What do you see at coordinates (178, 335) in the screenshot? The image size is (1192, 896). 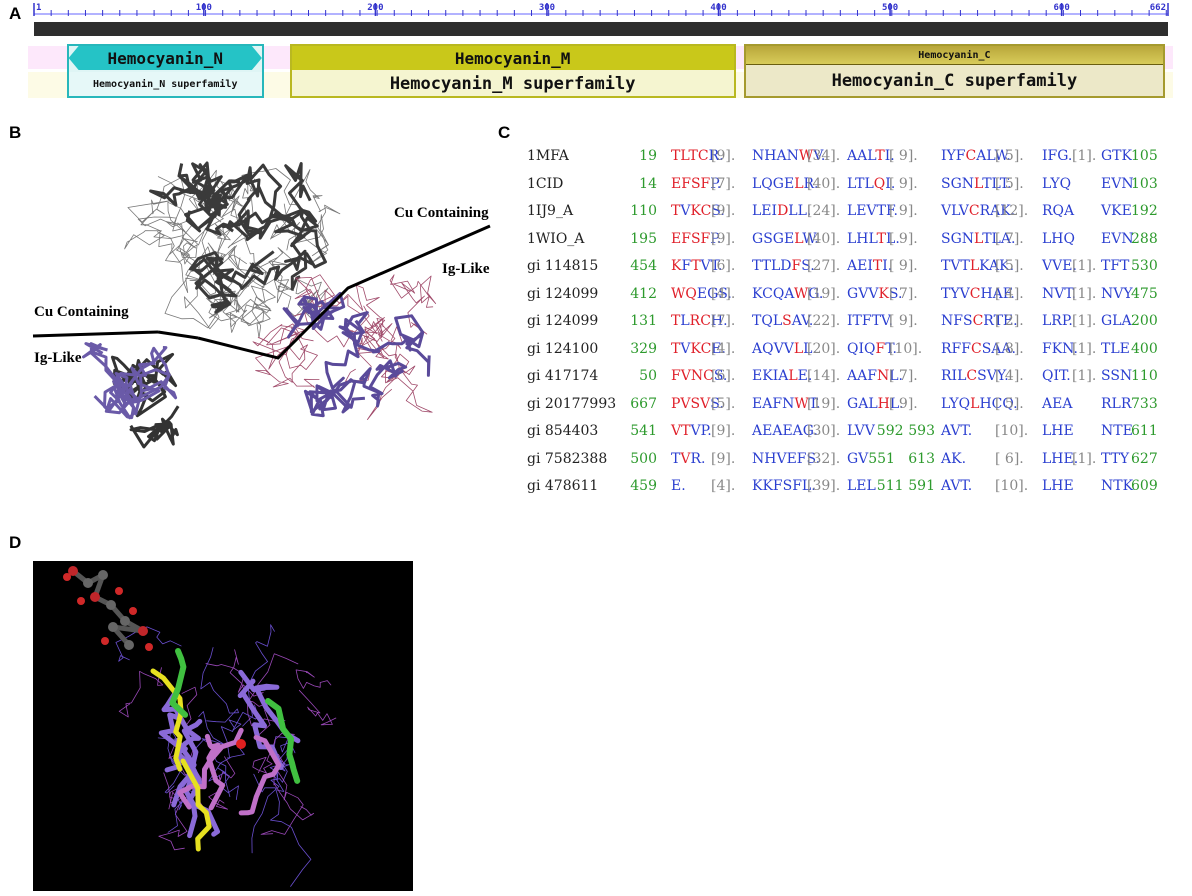 I see `domain-divider-mid` at bounding box center [178, 335].